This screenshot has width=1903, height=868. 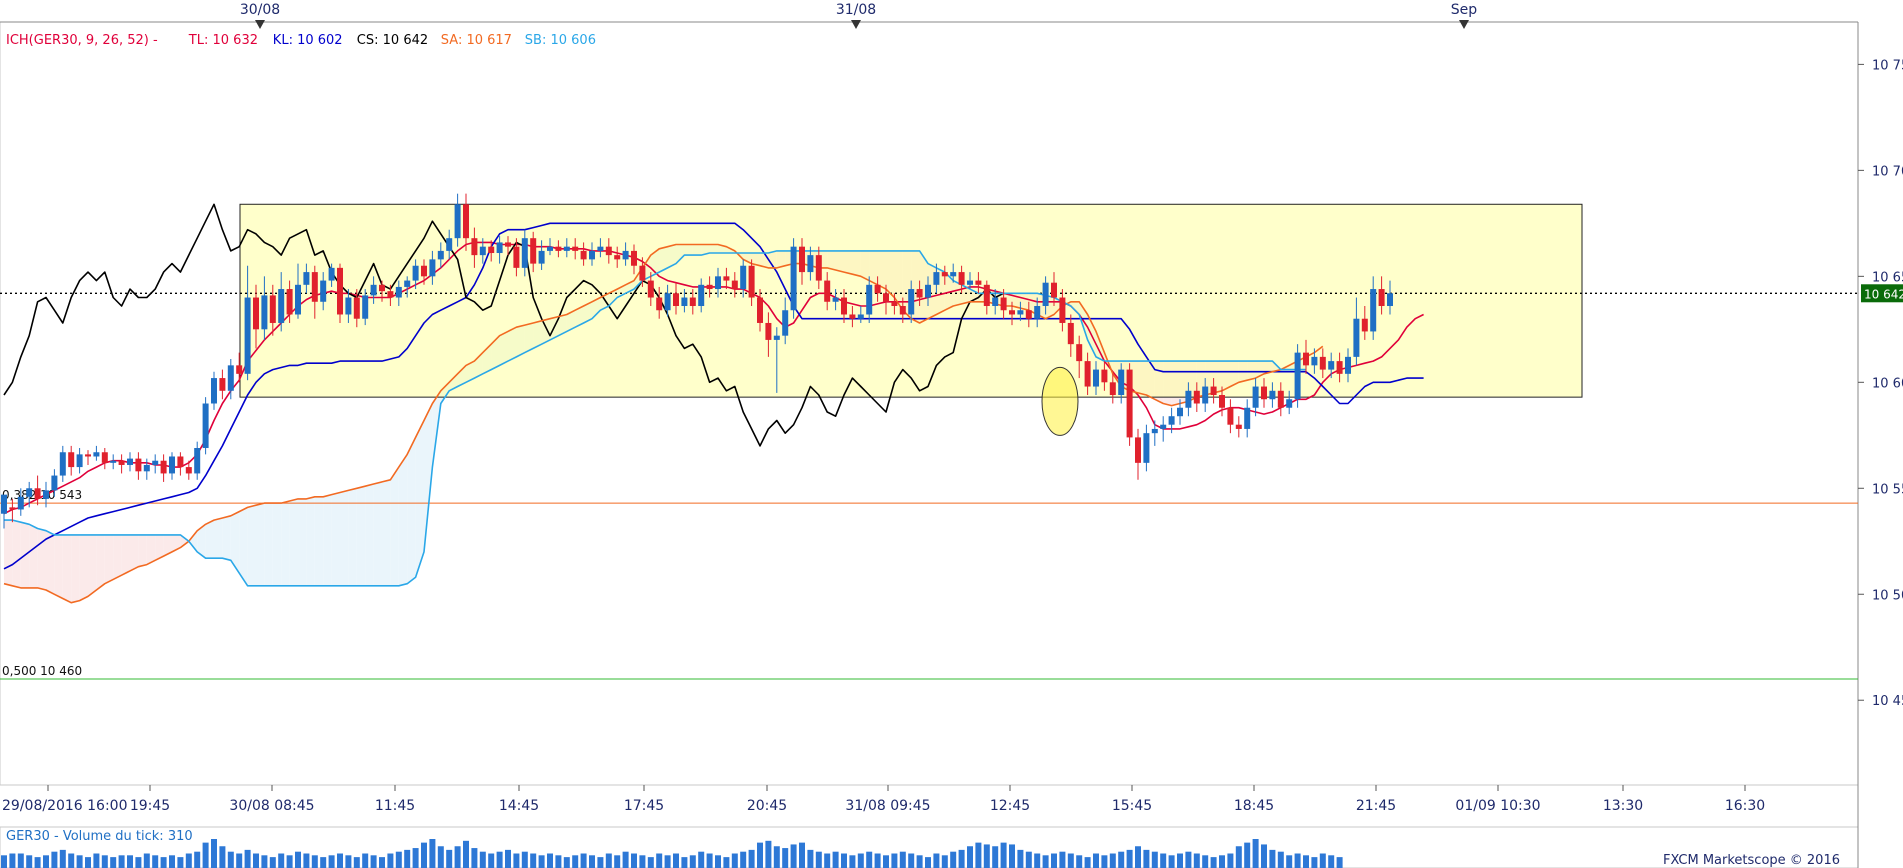 I want to click on right-axis-area, so click(x=1880, y=434).